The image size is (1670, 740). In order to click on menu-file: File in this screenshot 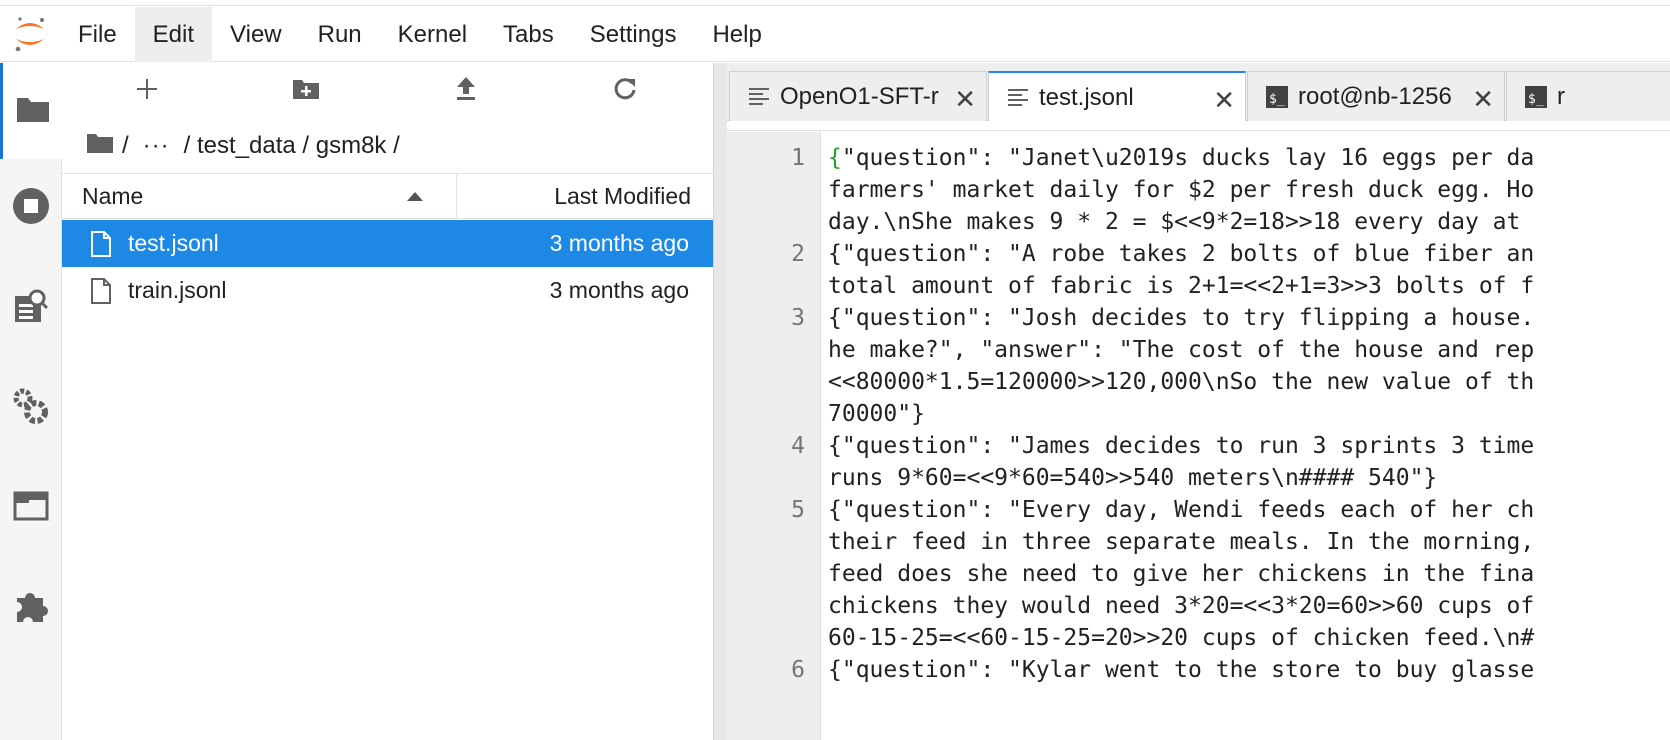, I will do `click(97, 34)`.